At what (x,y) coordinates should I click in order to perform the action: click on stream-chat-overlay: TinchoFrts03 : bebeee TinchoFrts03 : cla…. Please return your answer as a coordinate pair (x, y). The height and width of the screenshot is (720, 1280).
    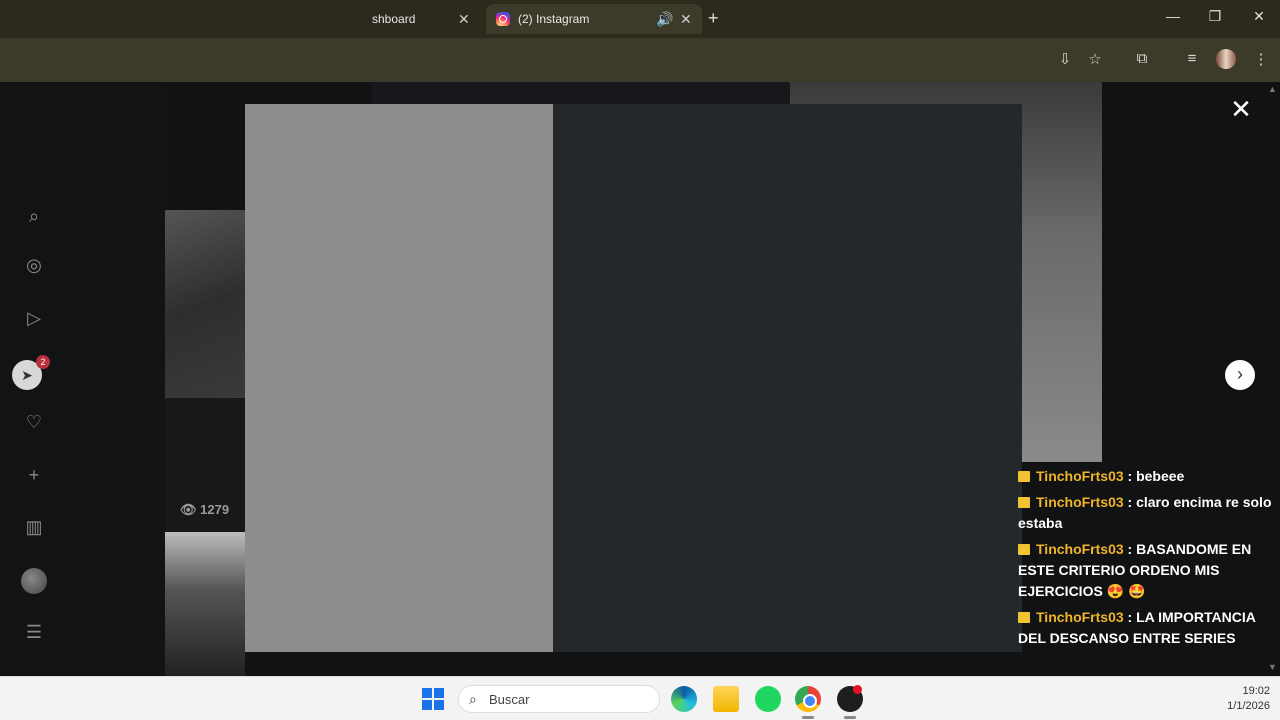
    Looking at the image, I should click on (1149, 560).